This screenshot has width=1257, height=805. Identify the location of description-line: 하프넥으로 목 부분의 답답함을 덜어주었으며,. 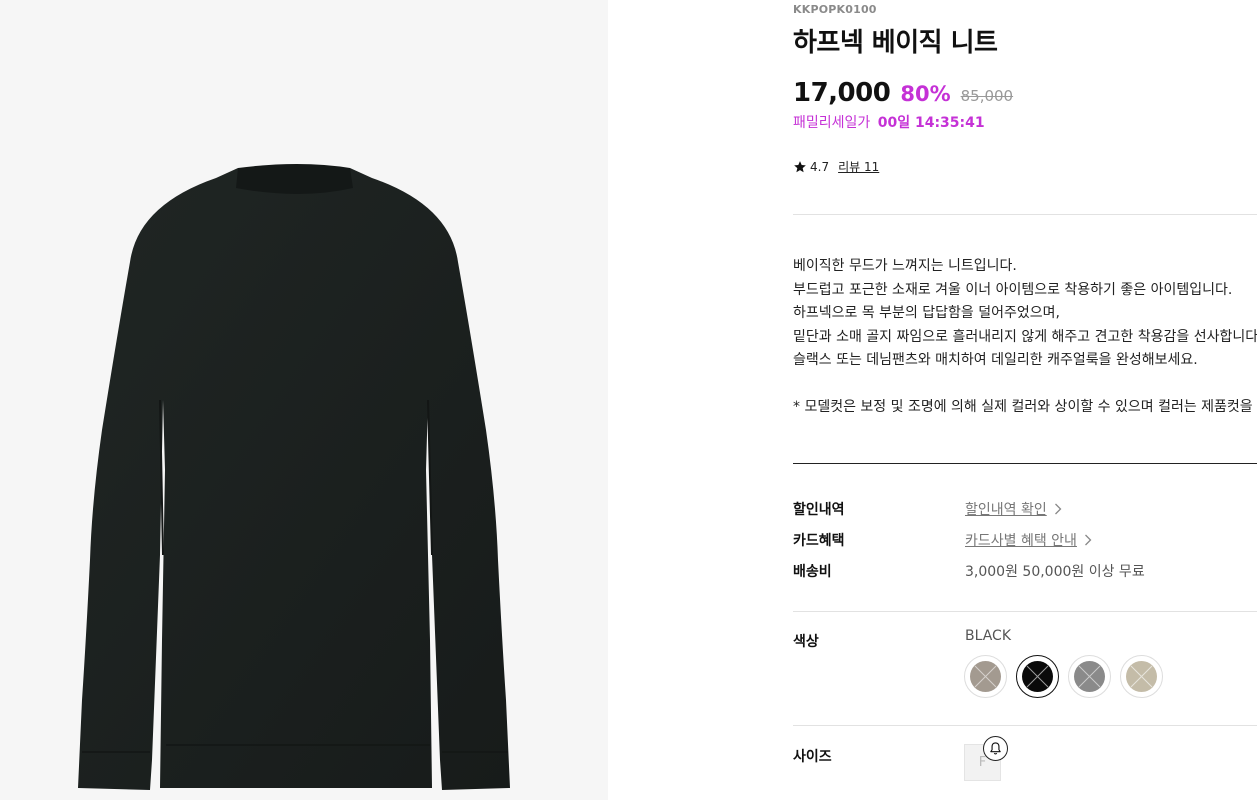
(926, 313).